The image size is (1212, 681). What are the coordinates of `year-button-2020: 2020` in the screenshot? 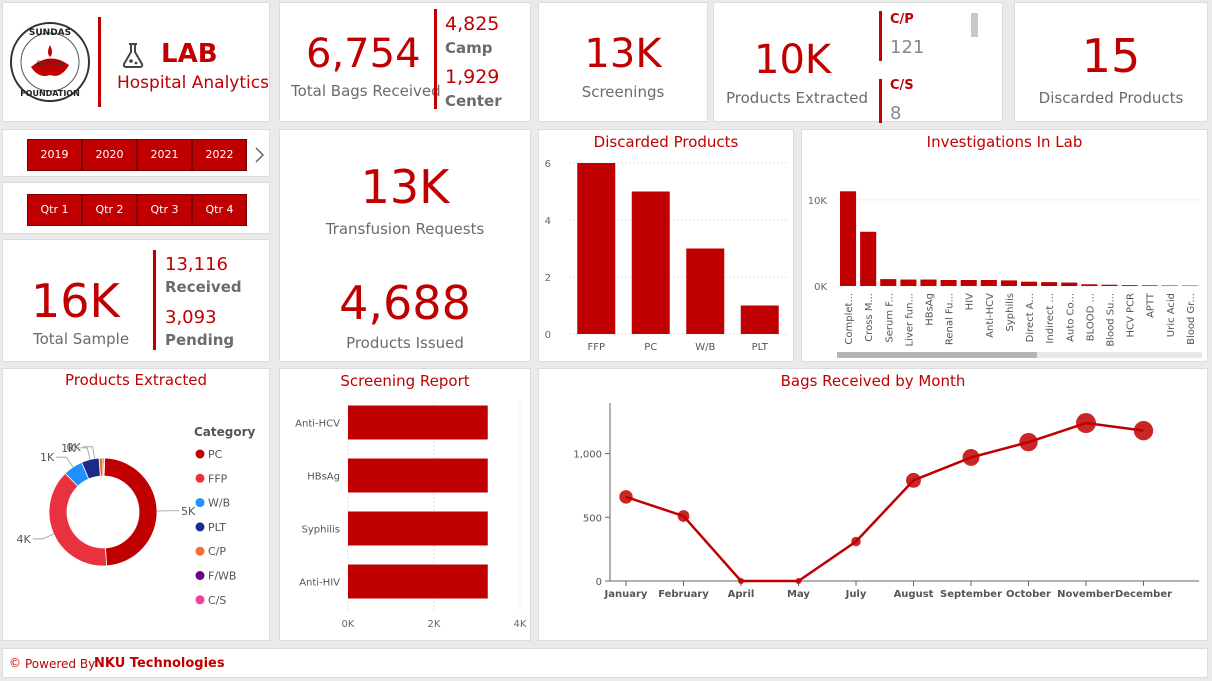 It's located at (109, 155).